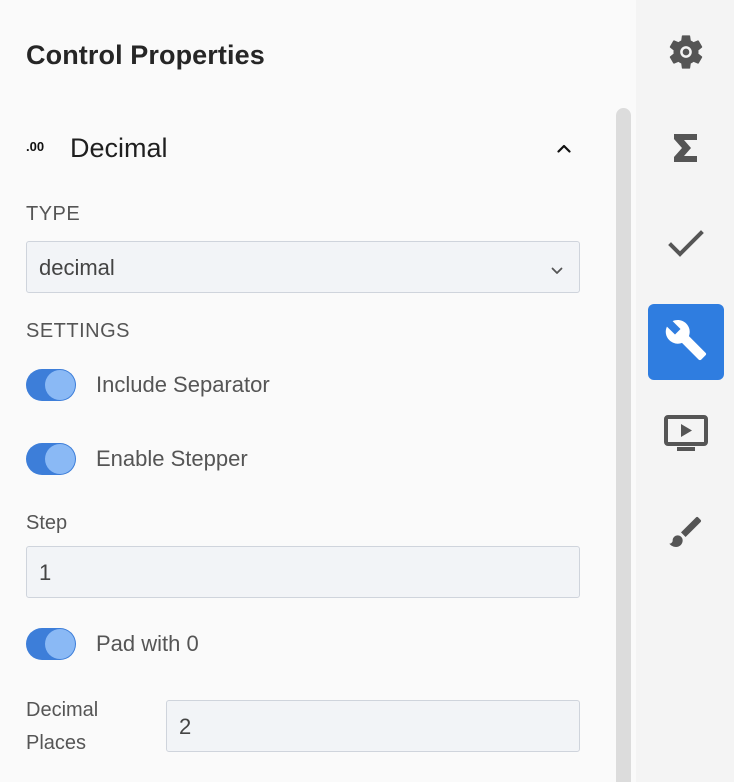 Image resolution: width=734 pixels, height=782 pixels. What do you see at coordinates (185, 726) in the screenshot?
I see `decimal-places-value: 2` at bounding box center [185, 726].